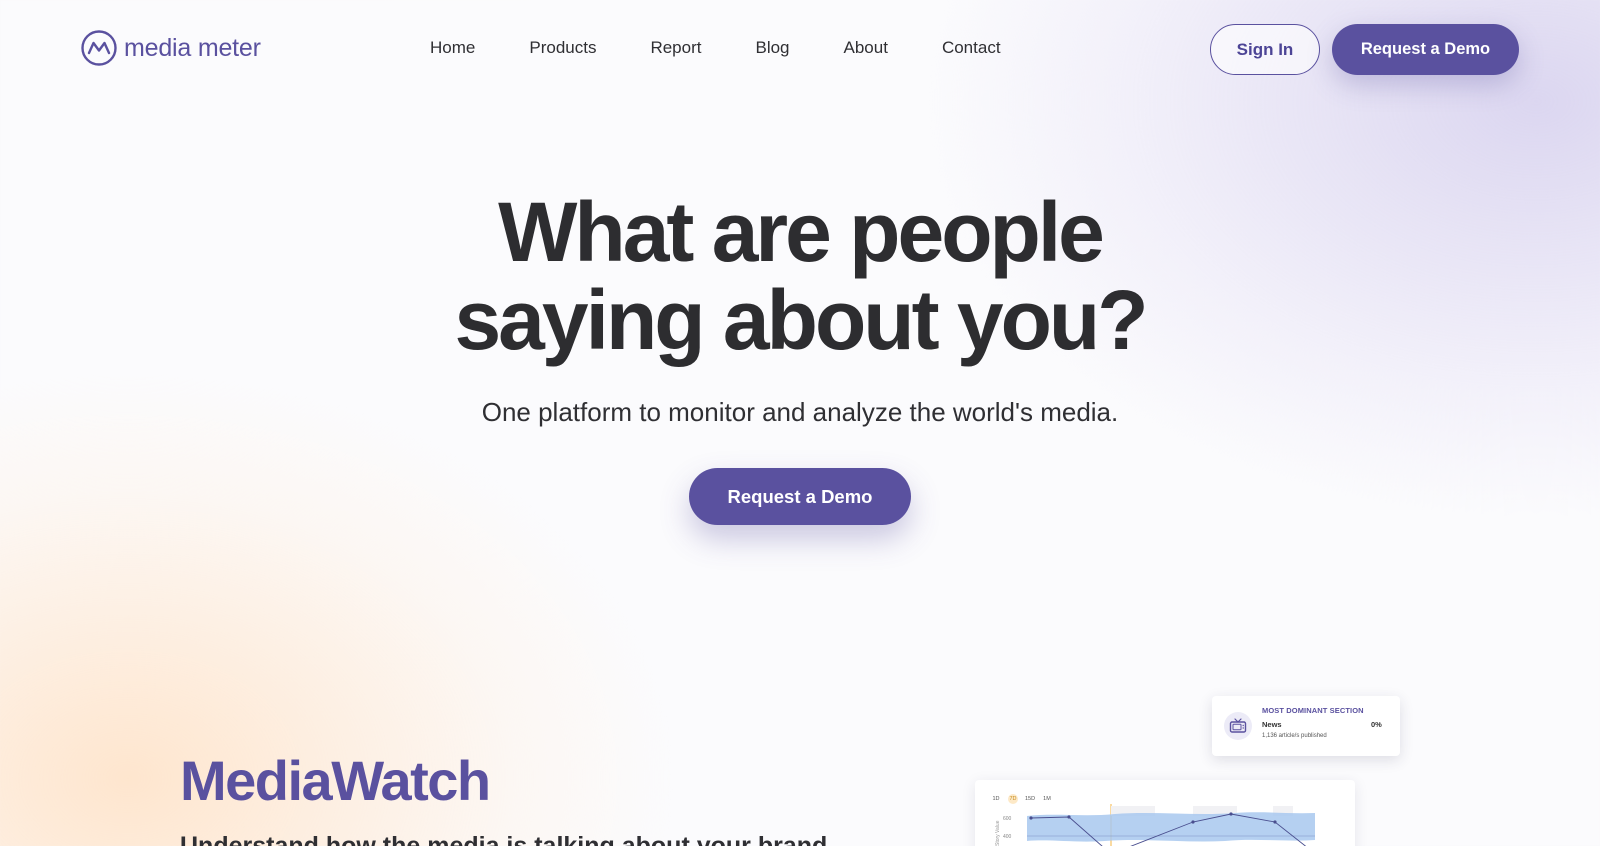 This screenshot has height=846, width=1600. Describe the element at coordinates (998, 833) in the screenshot. I see `y-axis-label: Story Value` at that location.